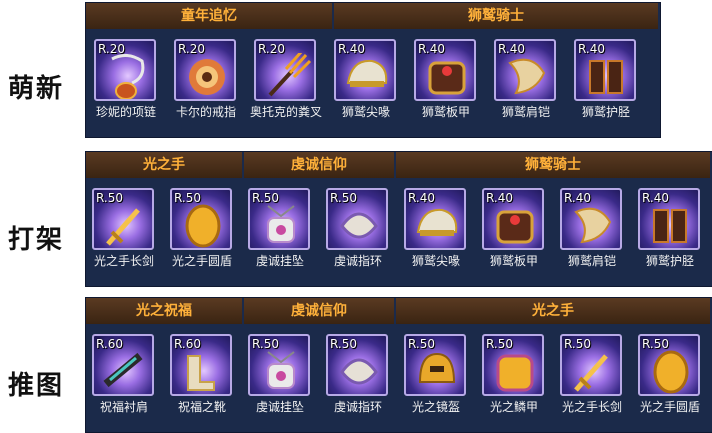  Describe the element at coordinates (435, 407) in the screenshot. I see `item-name: 光之镜盔` at that location.